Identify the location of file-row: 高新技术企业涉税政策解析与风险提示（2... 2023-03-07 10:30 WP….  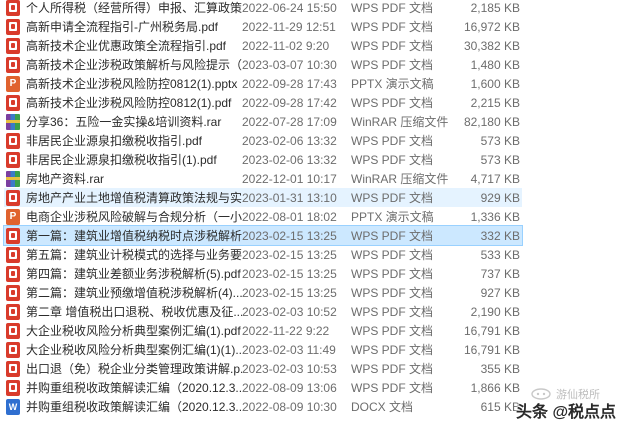
(263, 64).